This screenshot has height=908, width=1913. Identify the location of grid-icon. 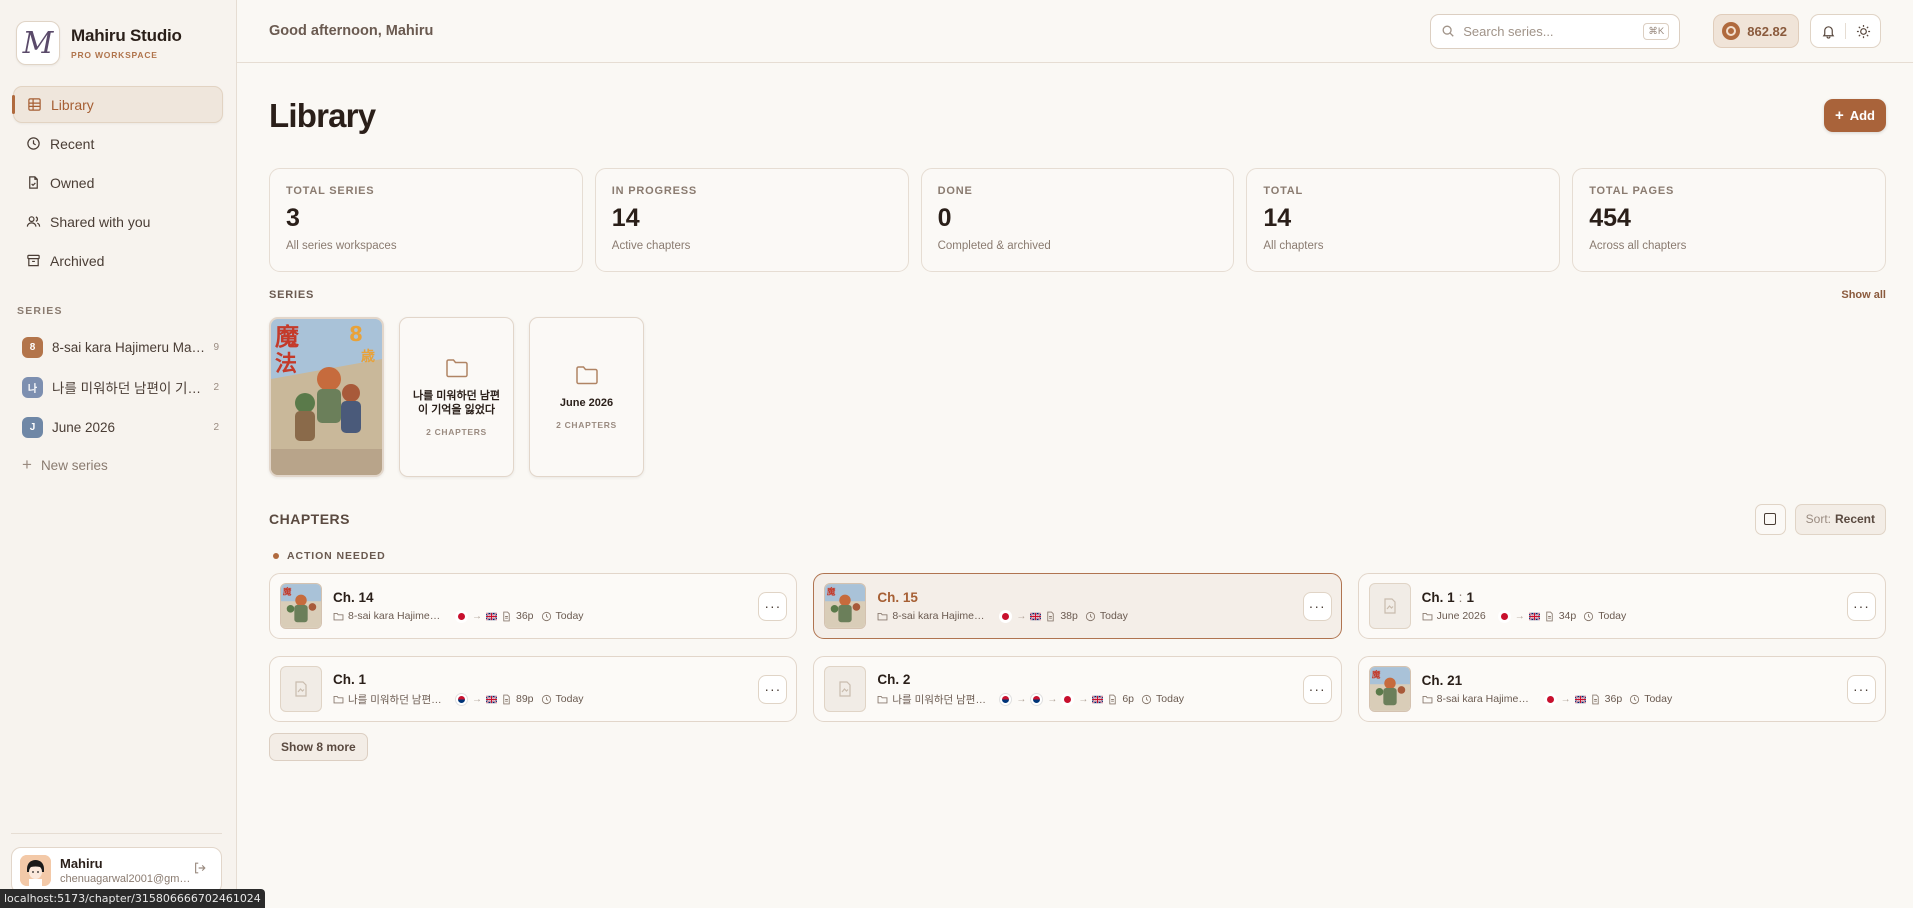
(34, 105).